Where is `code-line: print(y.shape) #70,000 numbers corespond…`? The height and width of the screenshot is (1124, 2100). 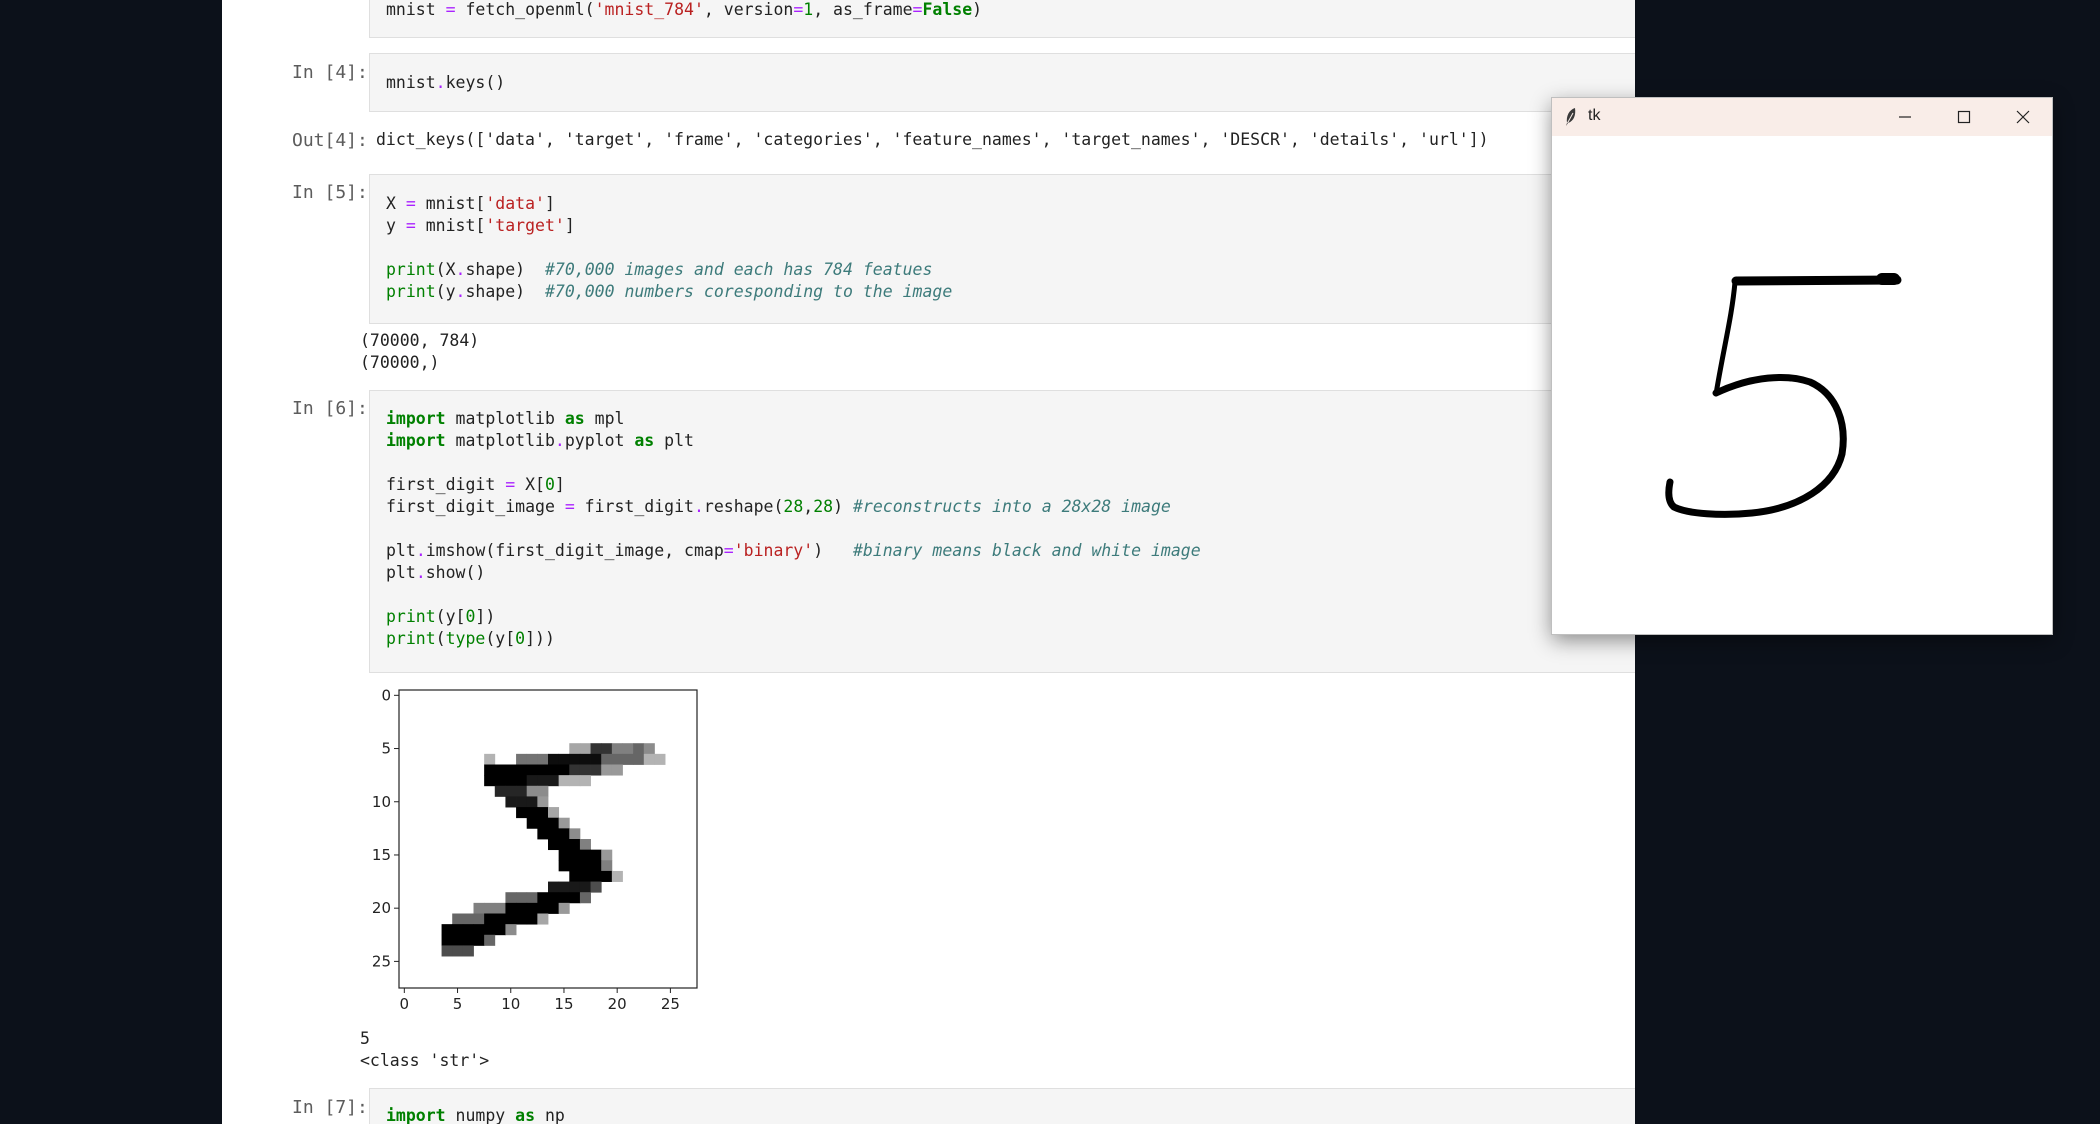 code-line: print(y.shape) #70,000 numbers corespond… is located at coordinates (669, 291).